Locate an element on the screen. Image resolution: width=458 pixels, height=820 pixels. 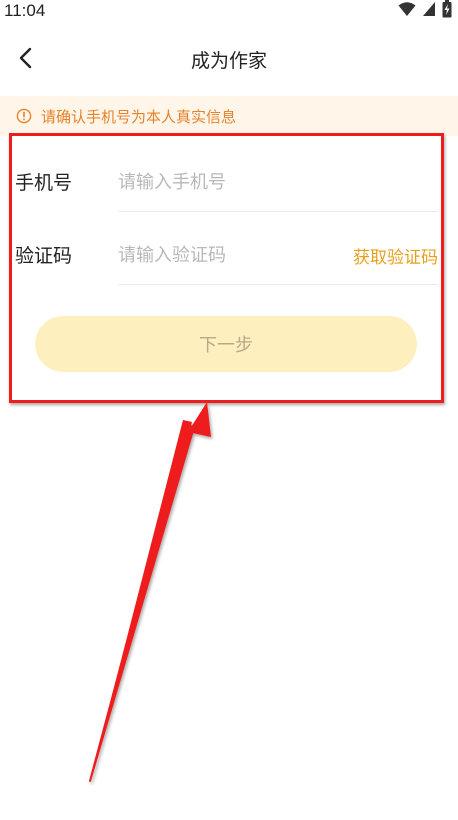
get-code-button: 获取验证码 is located at coordinates (395, 255).